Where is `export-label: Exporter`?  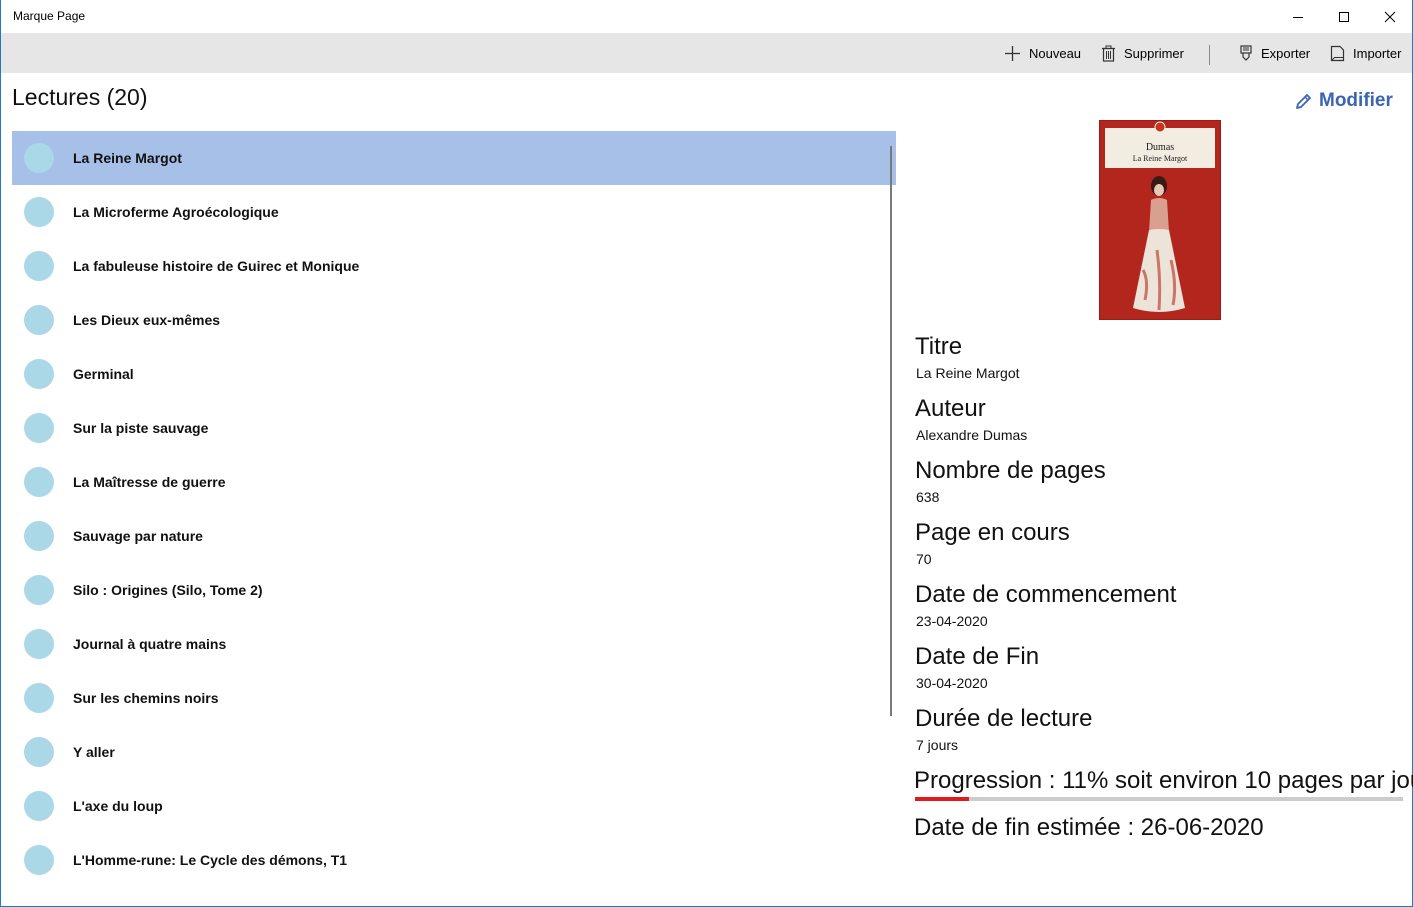
export-label: Exporter is located at coordinates (1286, 53).